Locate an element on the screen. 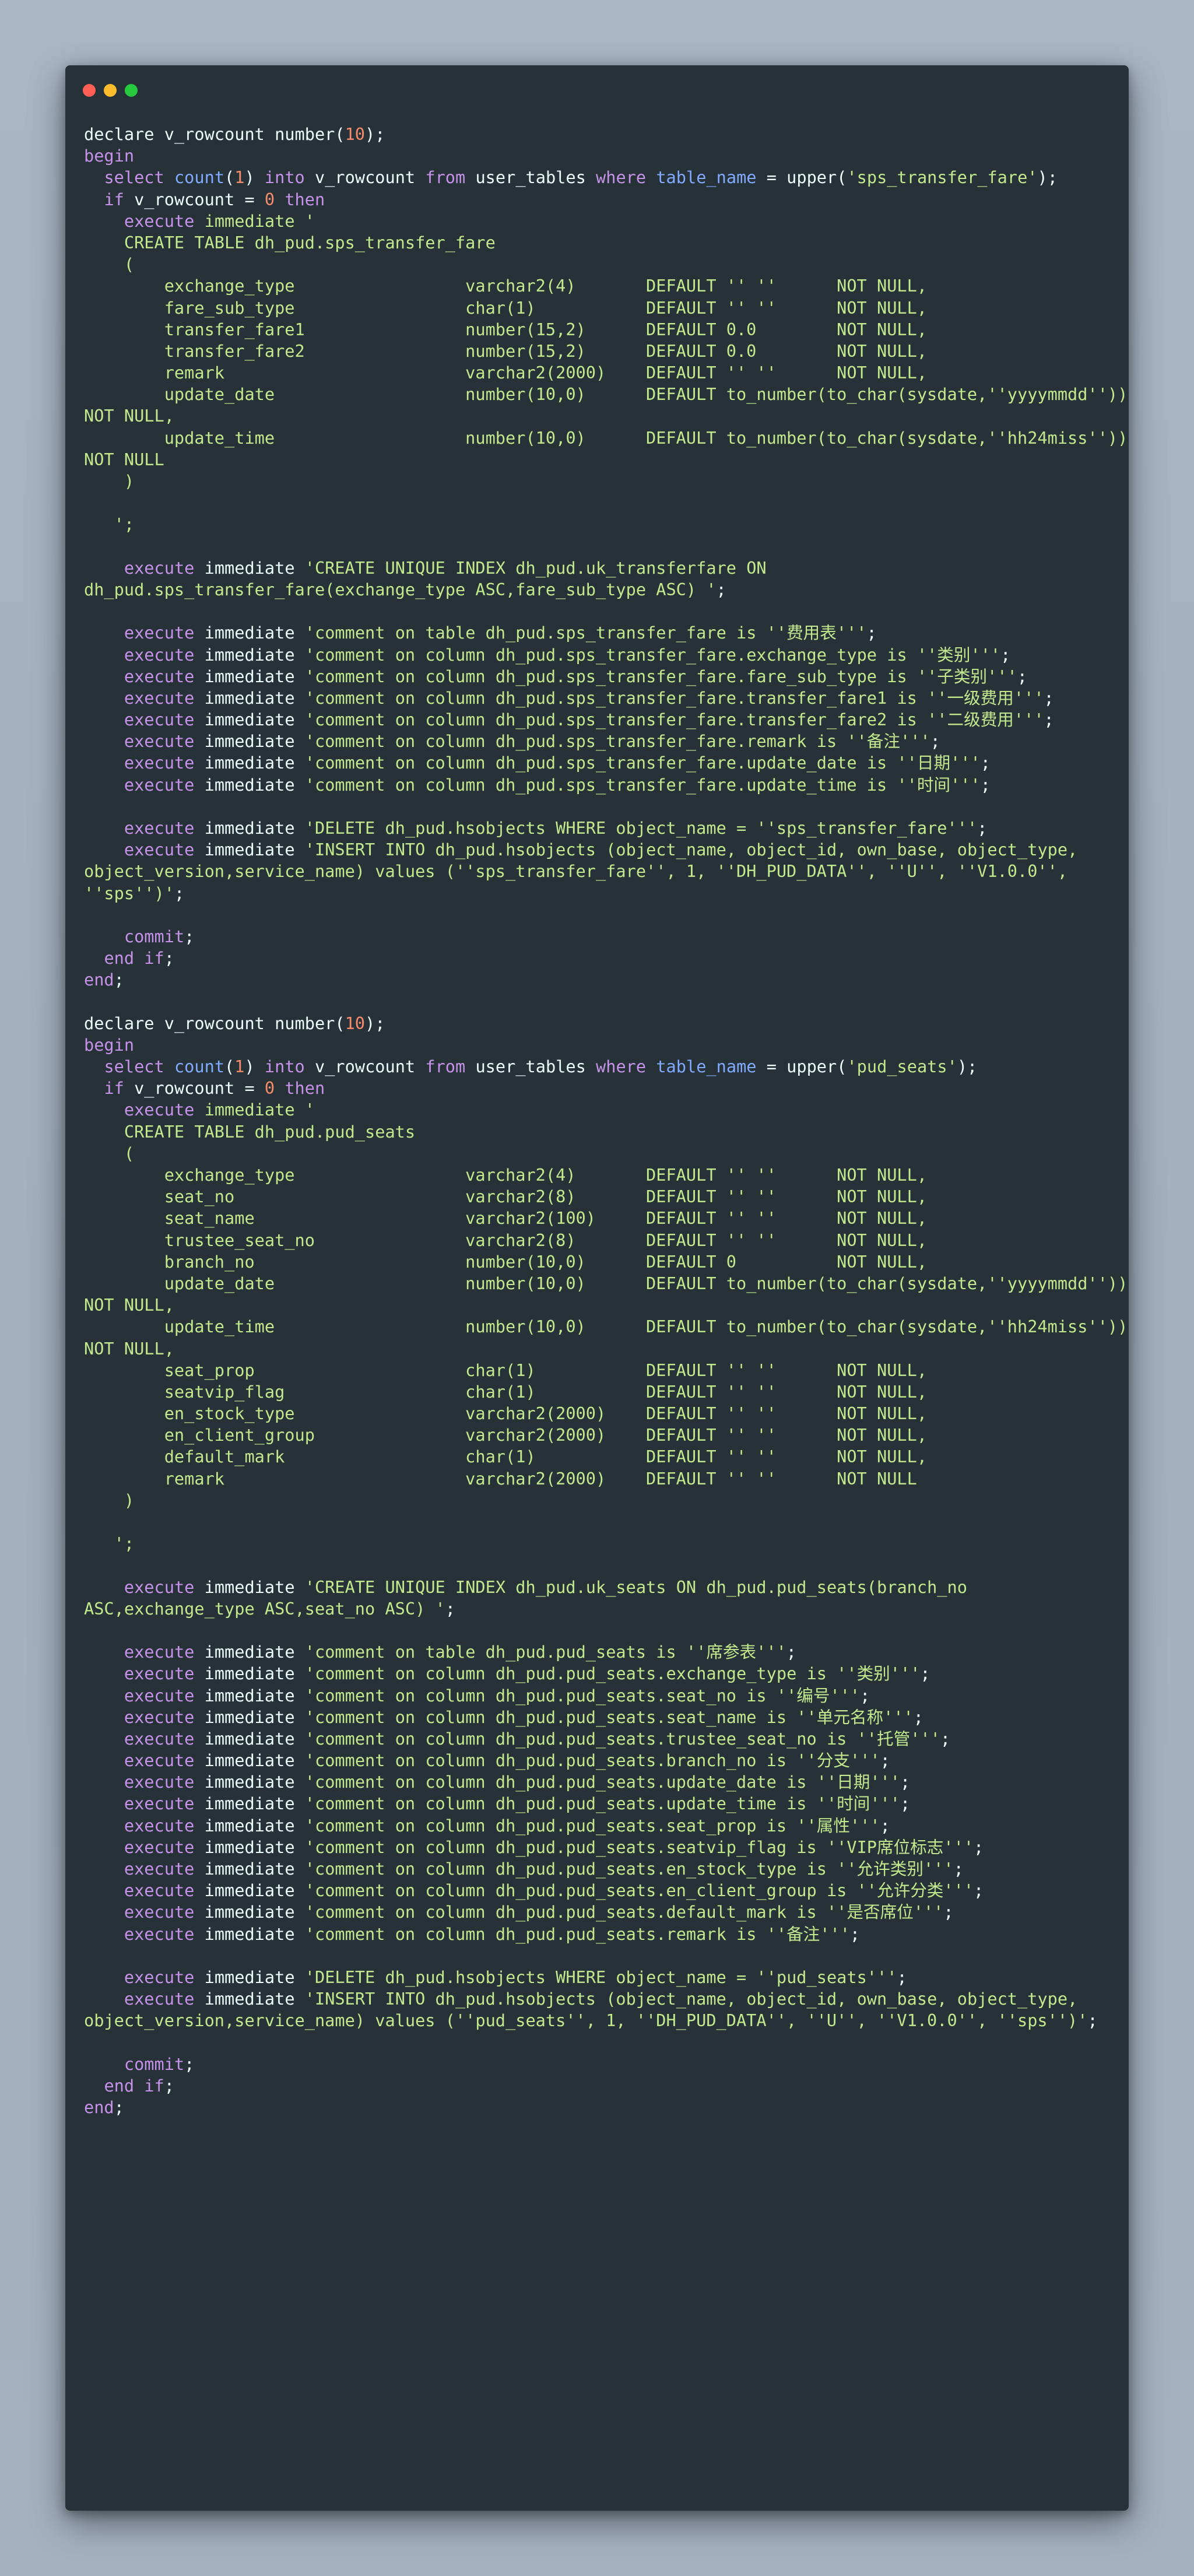  code-line: ) is located at coordinates (597, 1500).